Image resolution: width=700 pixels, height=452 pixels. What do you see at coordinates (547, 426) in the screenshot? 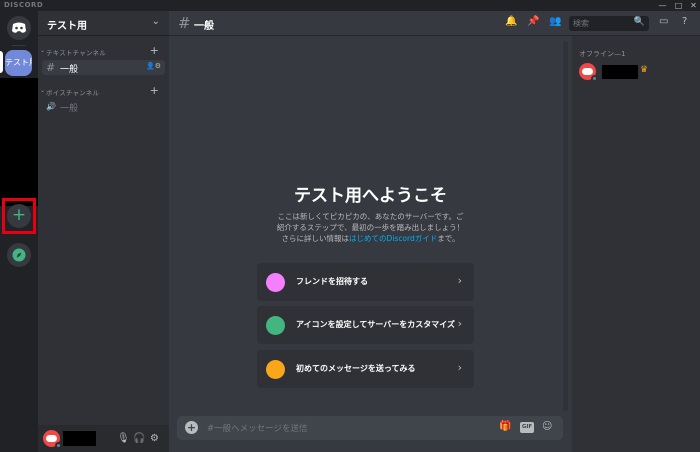
I see `emoji-icon: ☺` at bounding box center [547, 426].